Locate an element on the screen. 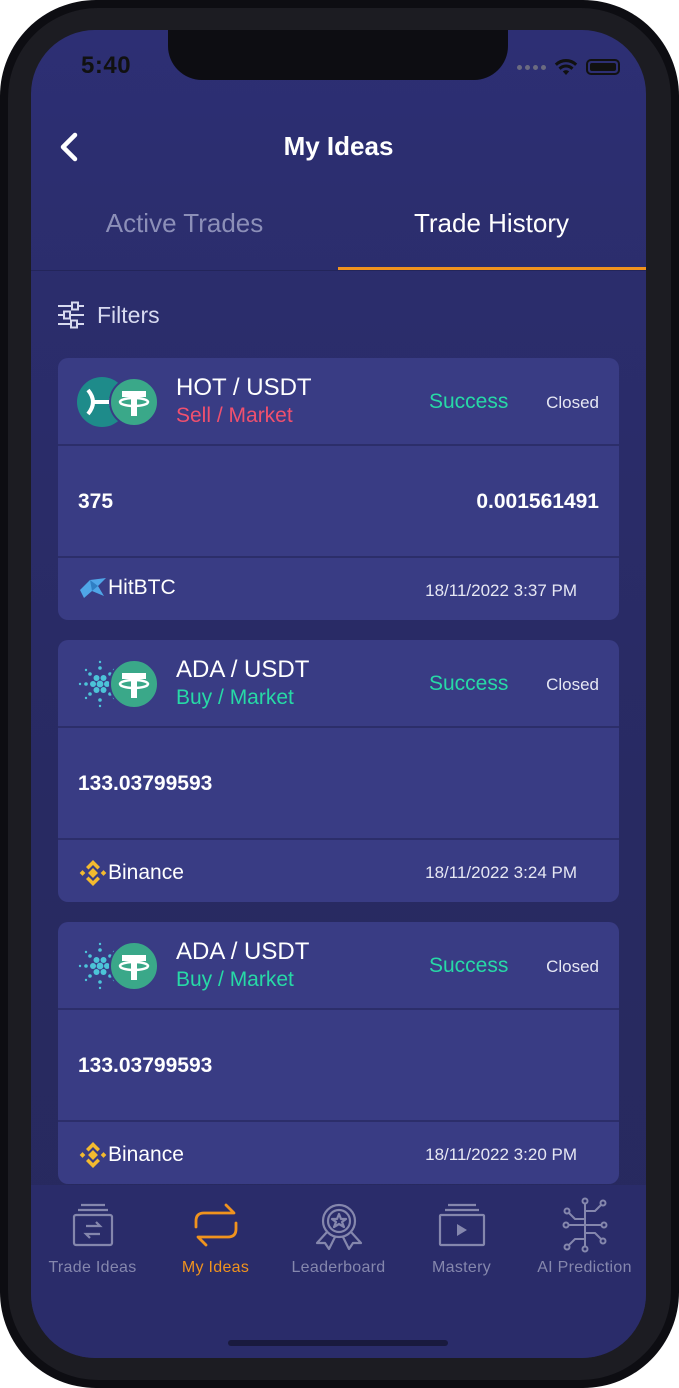 The height and width of the screenshot is (1388, 679). wifi-icon is located at coordinates (566, 66).